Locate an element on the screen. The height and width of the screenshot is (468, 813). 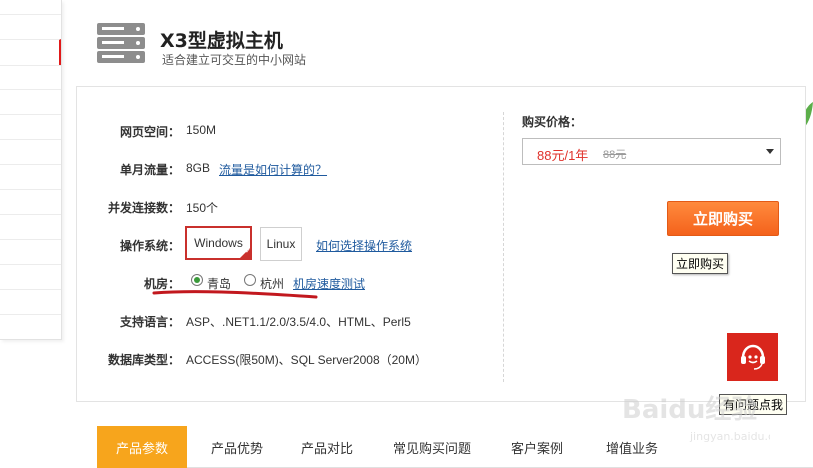
traffic-help-link: 流量是如何计算的？ is located at coordinates (273, 169).